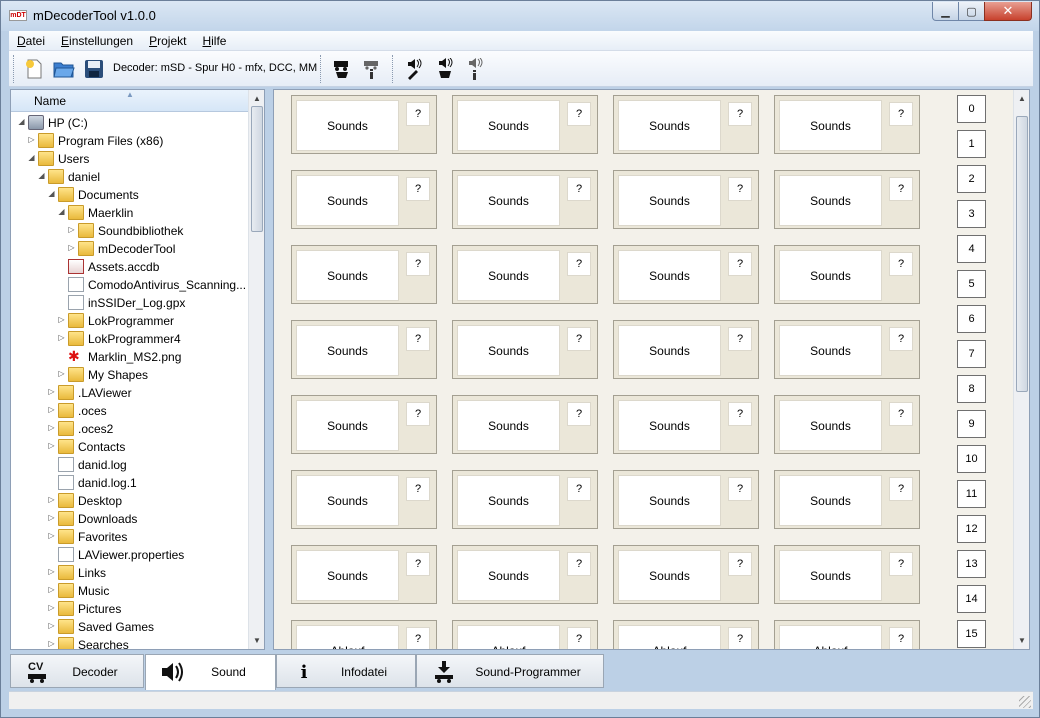 The image size is (1040, 718). What do you see at coordinates (214, 41) in the screenshot?
I see `menu-hilfe: Hilfe` at bounding box center [214, 41].